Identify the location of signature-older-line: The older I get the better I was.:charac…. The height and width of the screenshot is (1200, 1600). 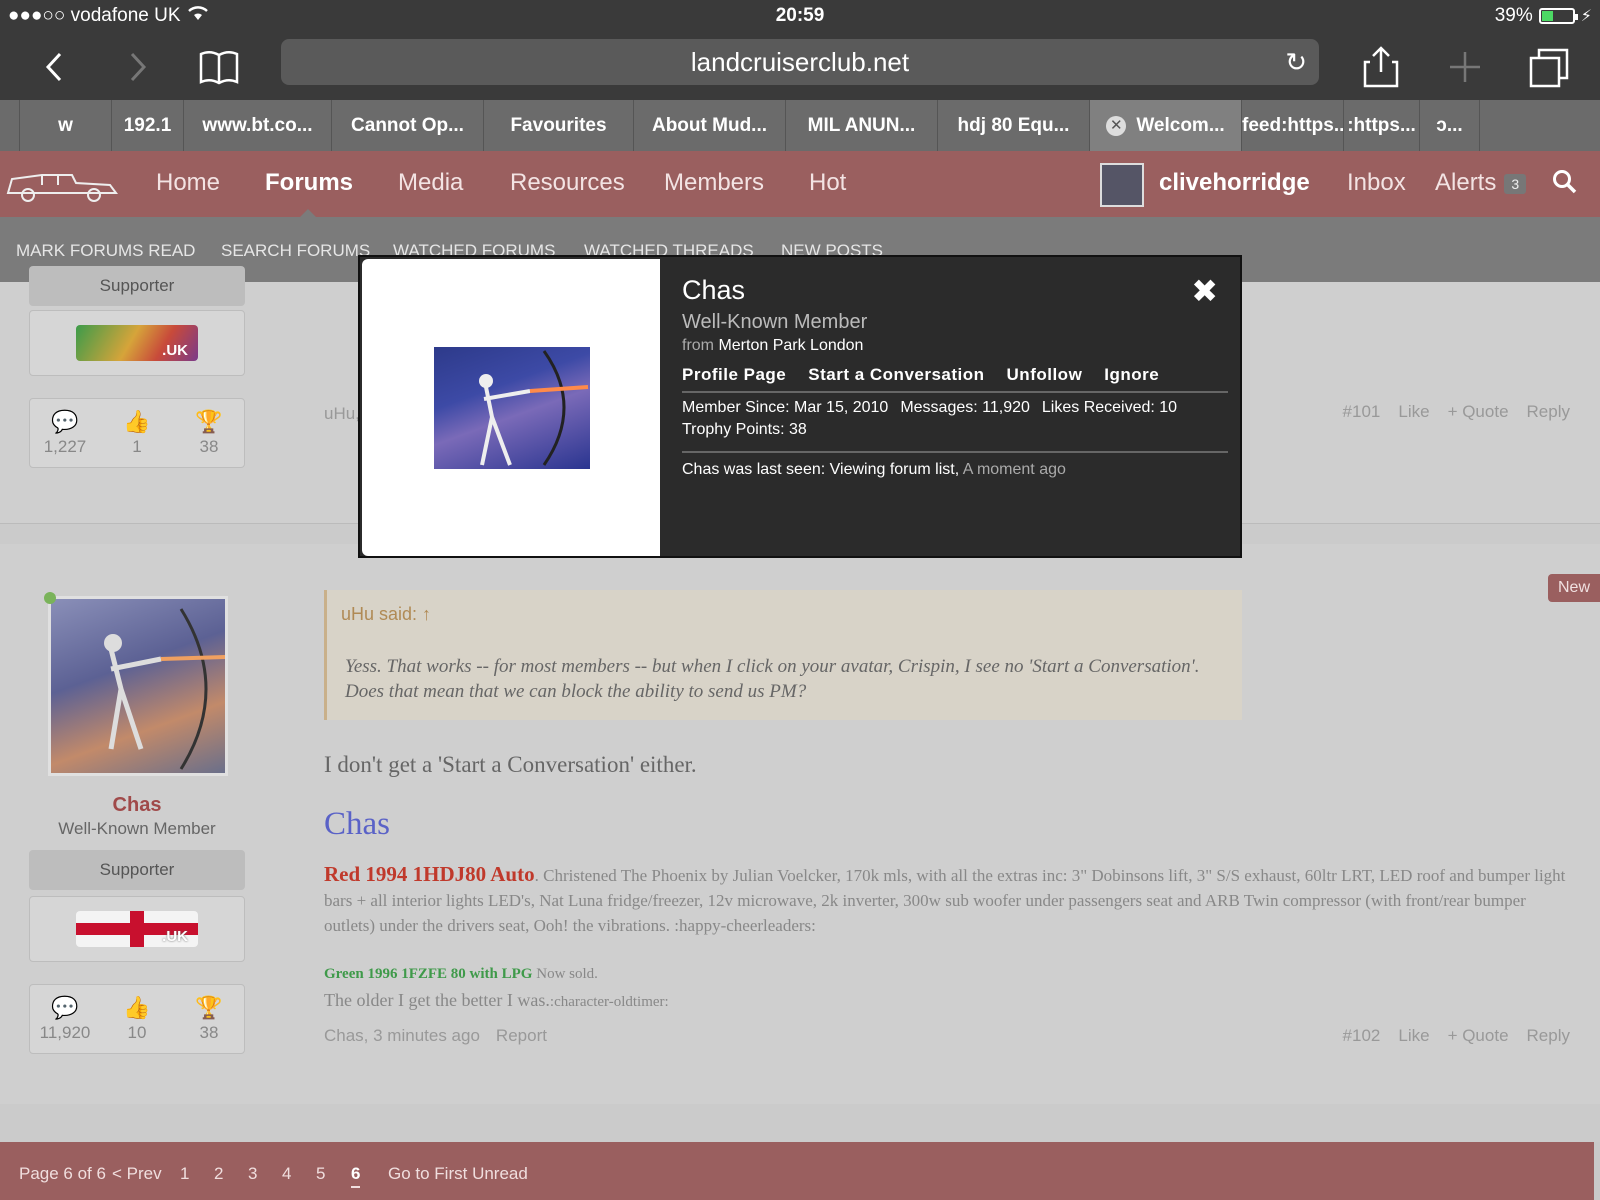
(496, 1000).